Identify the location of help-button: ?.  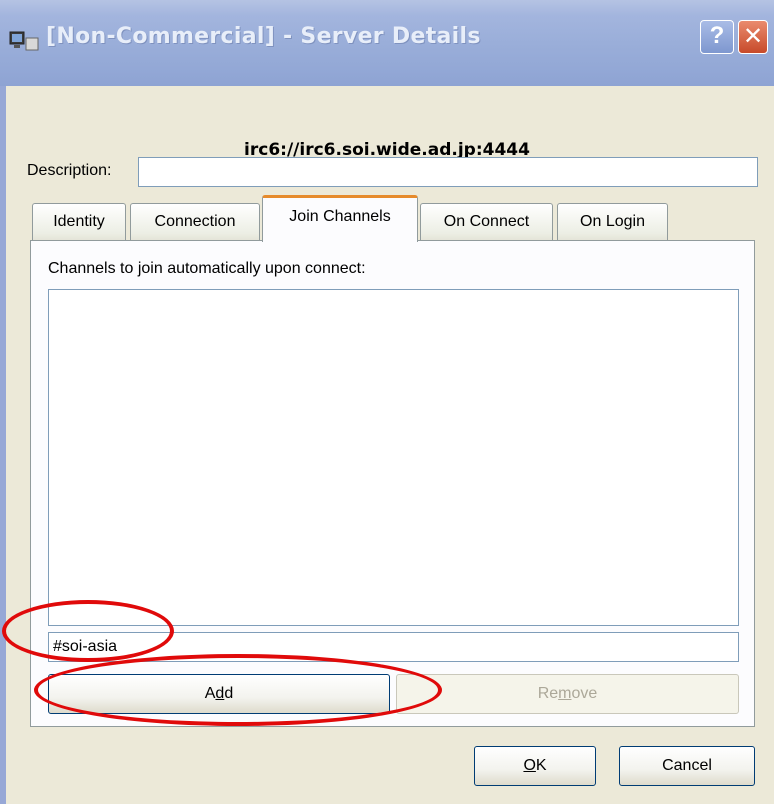
(717, 37).